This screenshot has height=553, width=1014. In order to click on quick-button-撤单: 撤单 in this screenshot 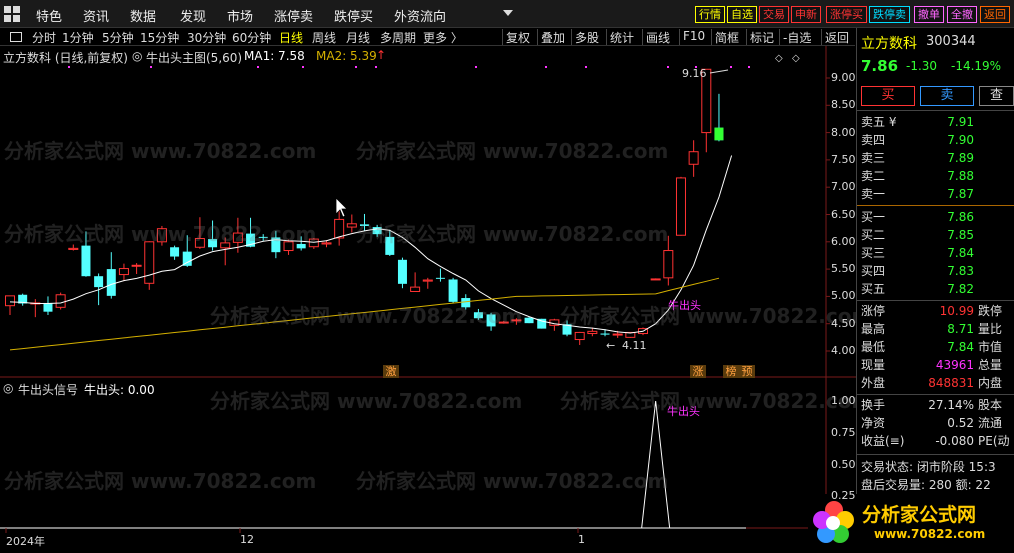, I will do `click(929, 14)`.